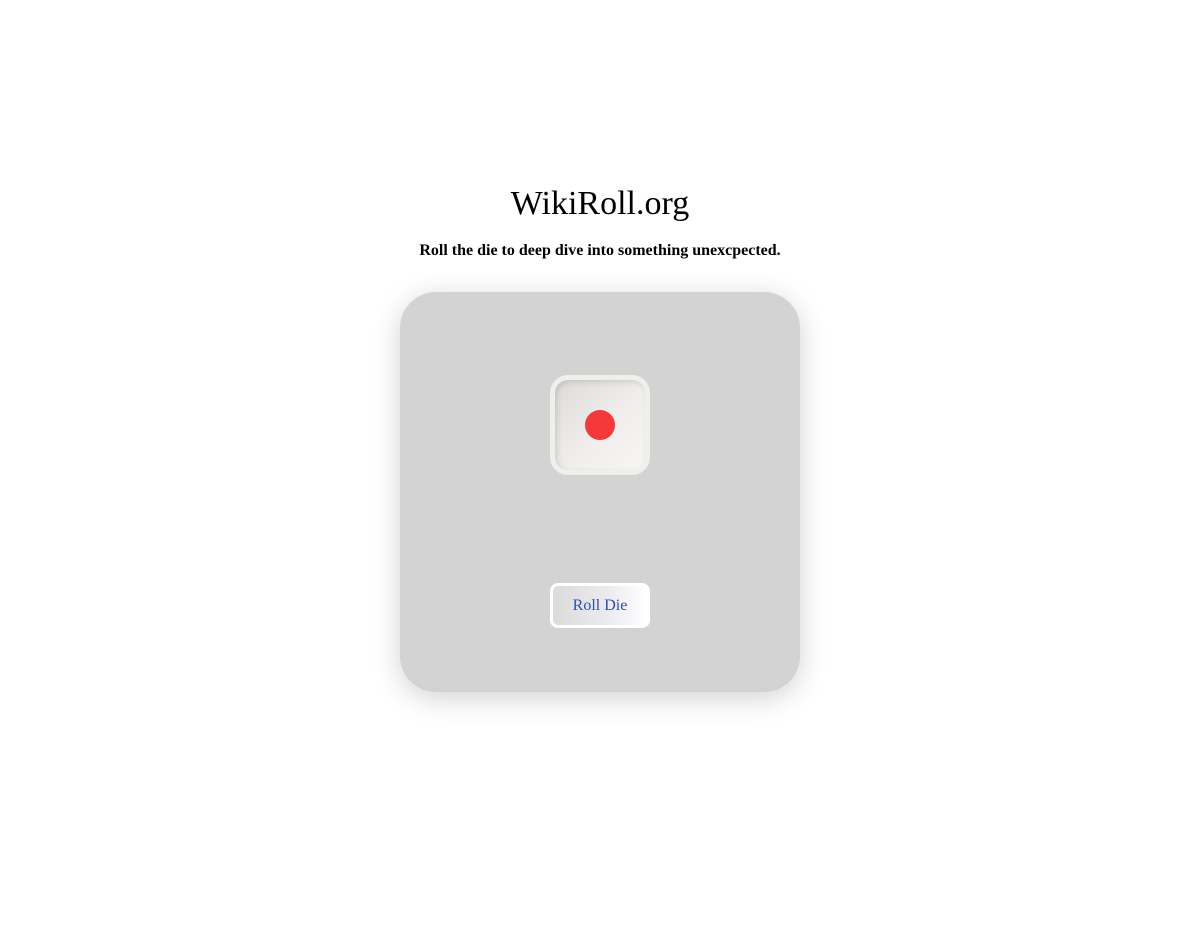 The width and height of the screenshot is (1200, 942). I want to click on die-card: Roll Die, so click(600, 492).